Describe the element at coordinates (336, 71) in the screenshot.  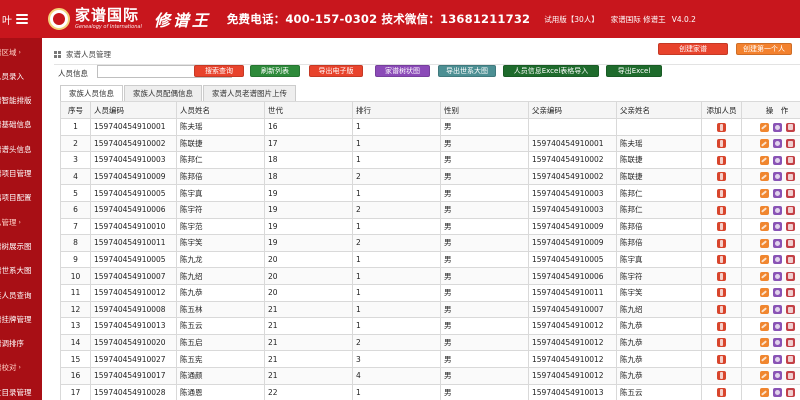
I see `export-ebook-button: 导出电子版` at that location.